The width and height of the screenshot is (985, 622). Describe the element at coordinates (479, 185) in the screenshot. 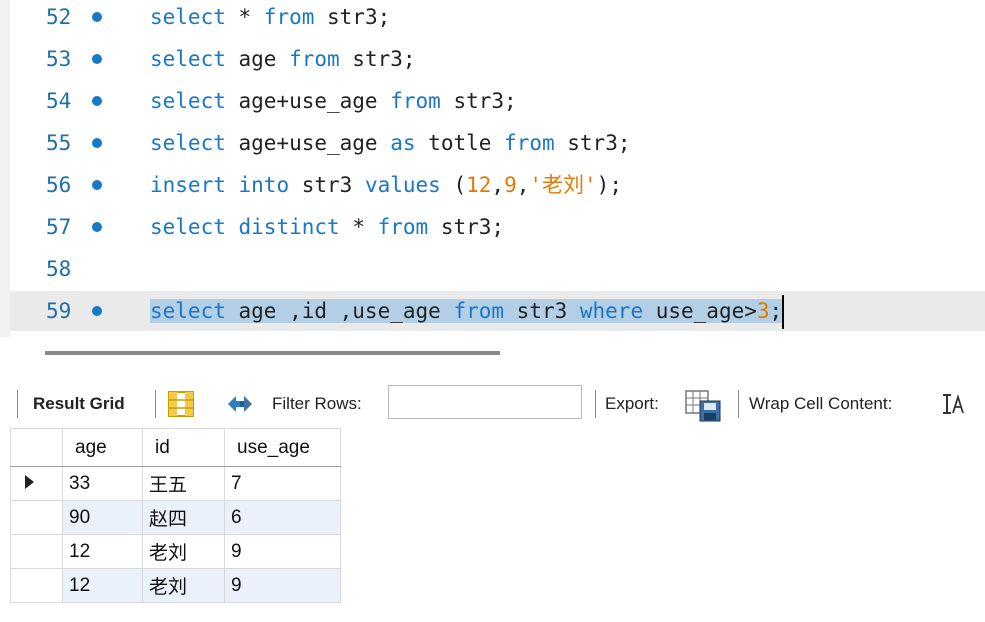

I see `sql-literal: 12` at that location.